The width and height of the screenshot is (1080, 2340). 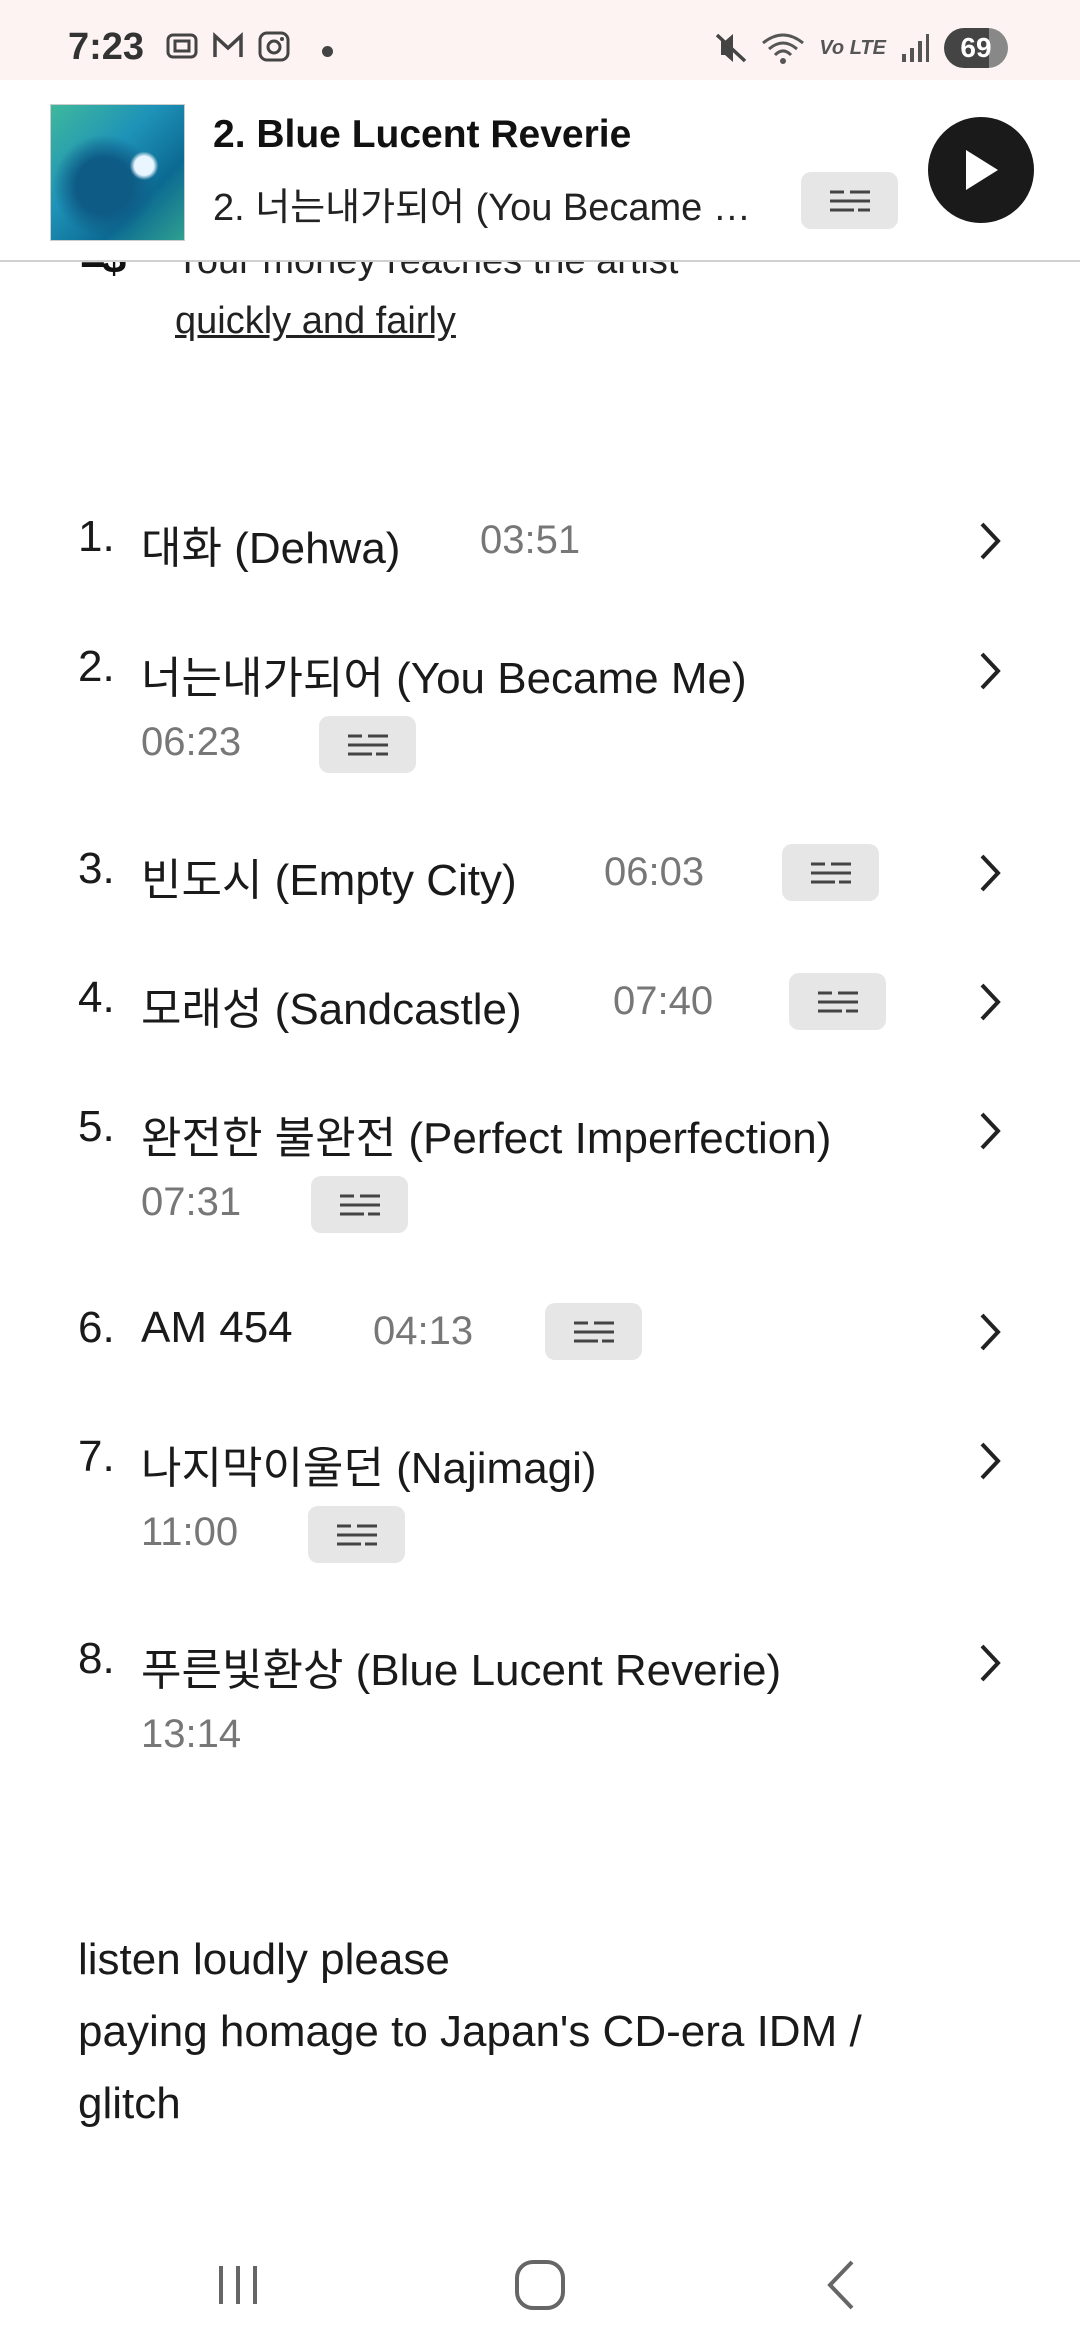 I want to click on back-icon, so click(x=840, y=2285).